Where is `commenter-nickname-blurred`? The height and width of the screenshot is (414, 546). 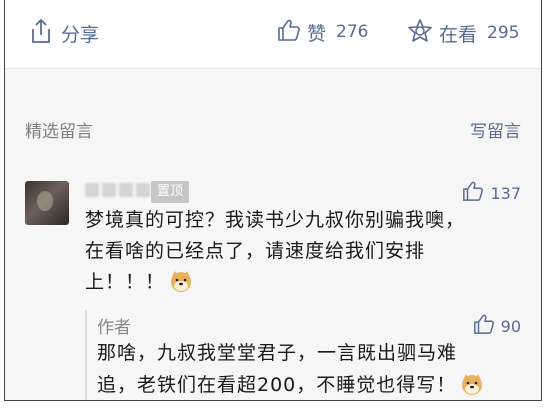
commenter-nickname-blurred is located at coordinates (117, 190).